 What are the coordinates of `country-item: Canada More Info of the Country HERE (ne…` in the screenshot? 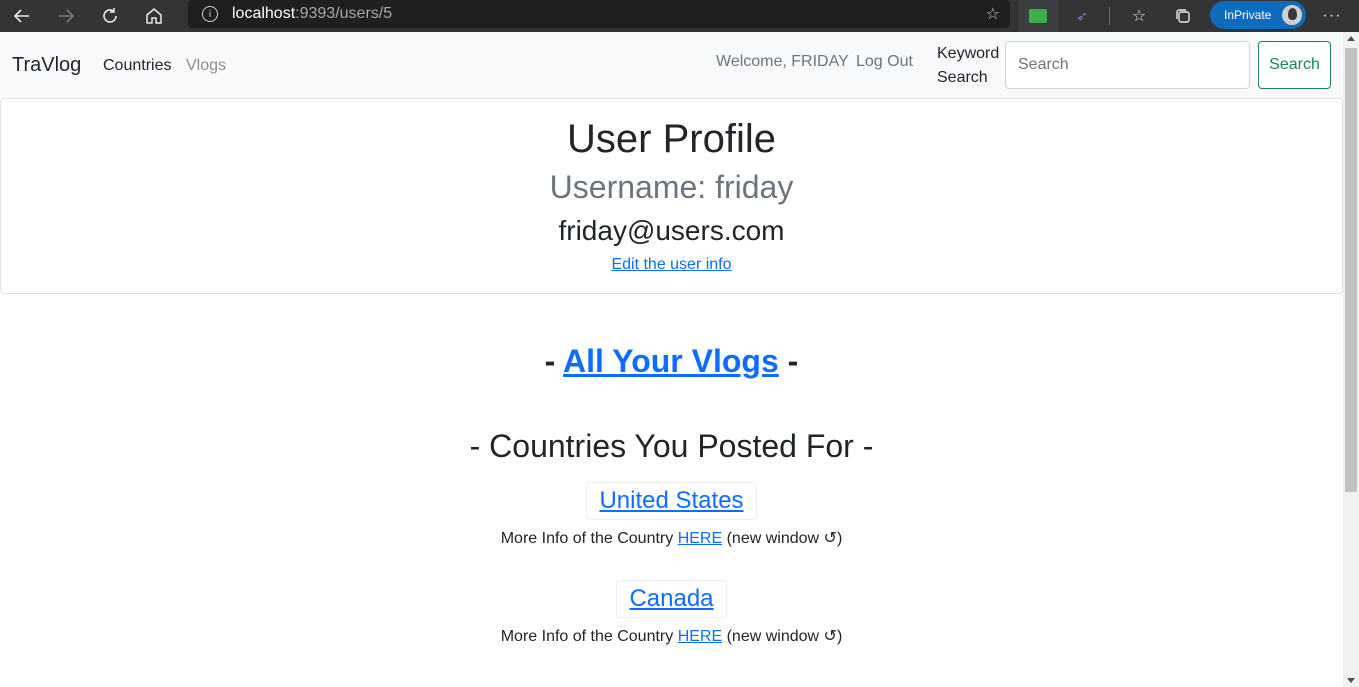 It's located at (671, 613).